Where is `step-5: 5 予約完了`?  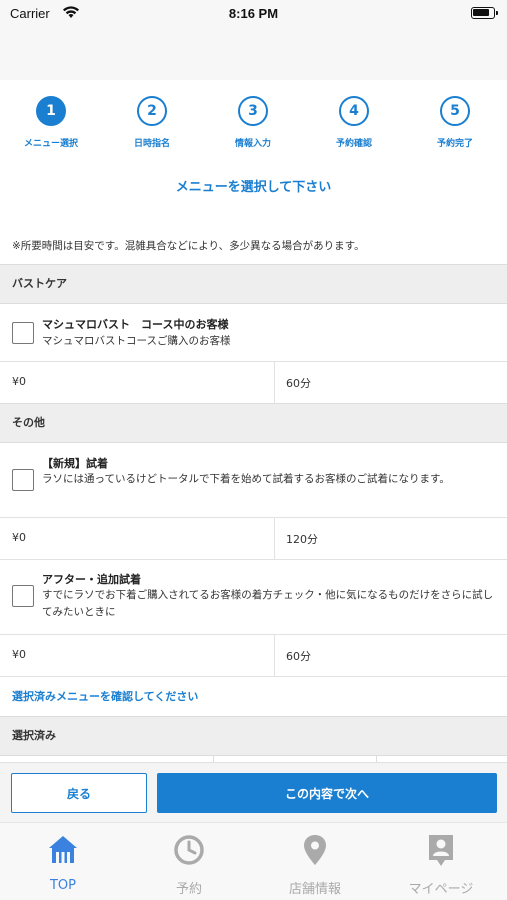 step-5: 5 予約完了 is located at coordinates (455, 122).